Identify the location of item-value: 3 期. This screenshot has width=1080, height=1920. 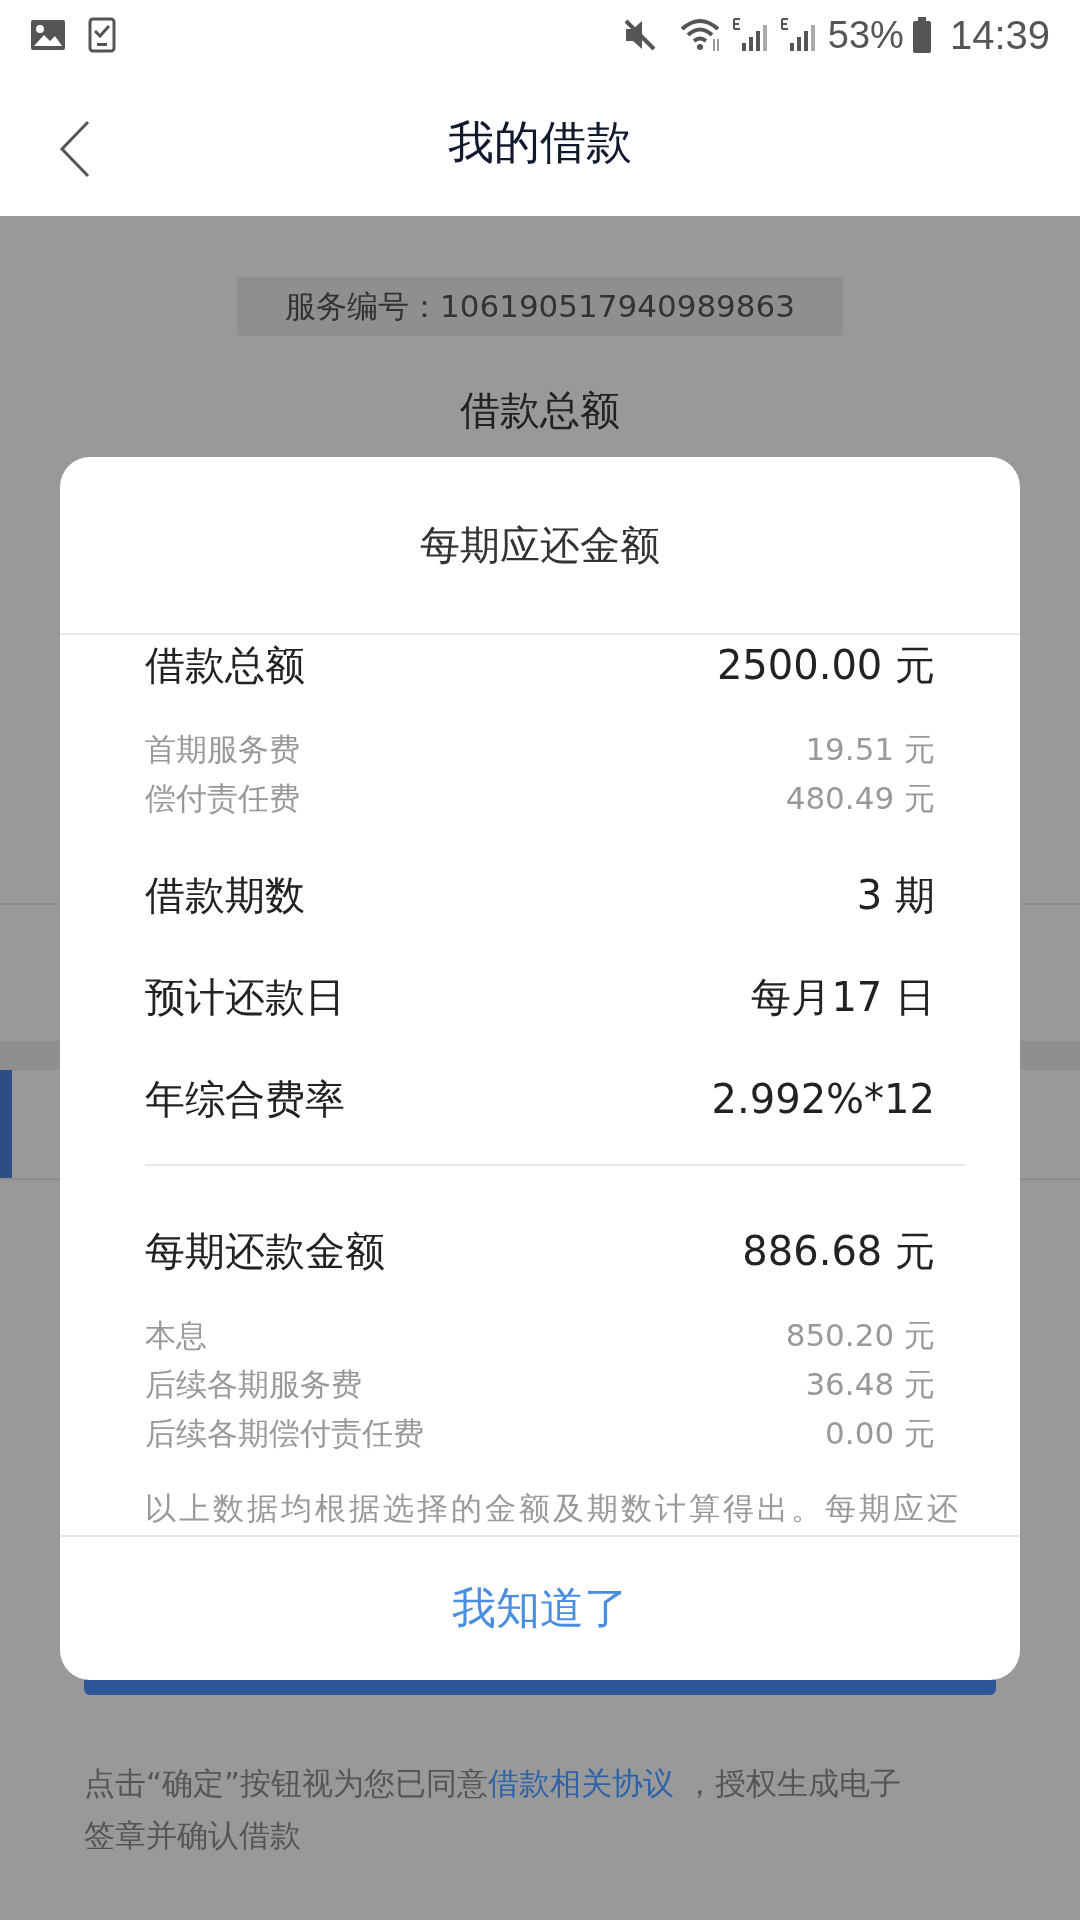
(895, 895).